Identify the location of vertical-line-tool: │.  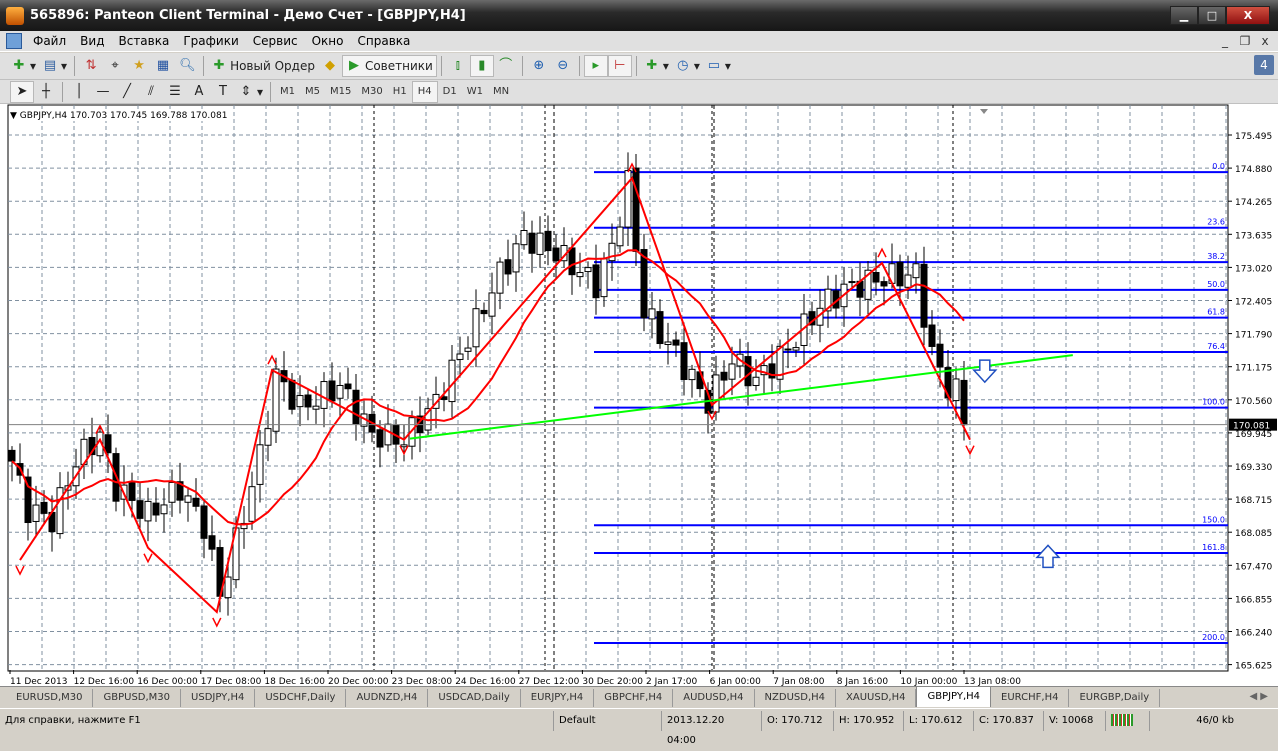
(79, 92).